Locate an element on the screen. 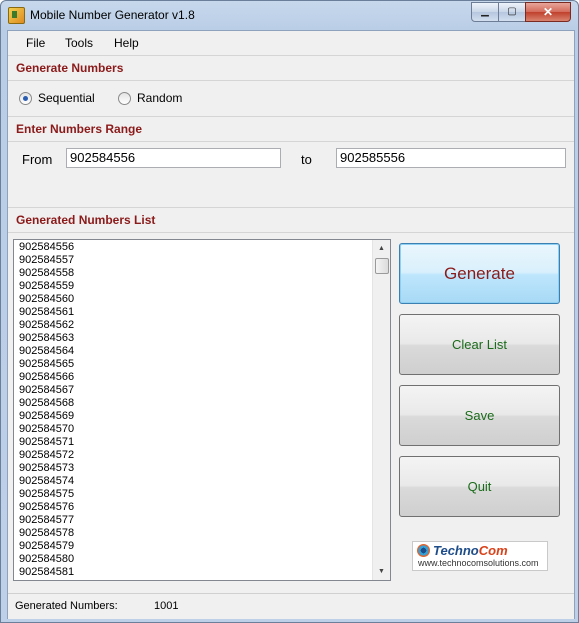 This screenshot has width=579, height=623. app-icon is located at coordinates (16, 15).